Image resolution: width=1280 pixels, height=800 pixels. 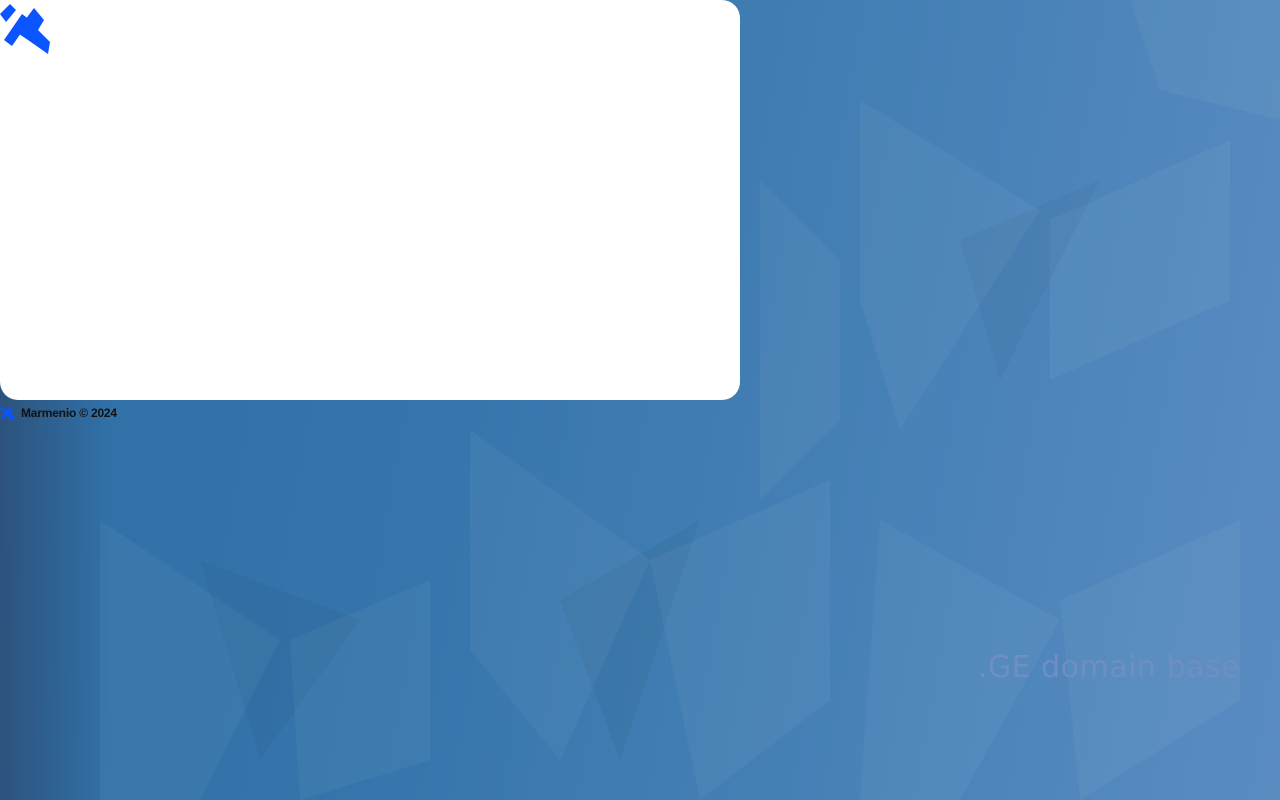 What do you see at coordinates (69, 413) in the screenshot?
I see `footer-copyright: Marmenio © 2024` at bounding box center [69, 413].